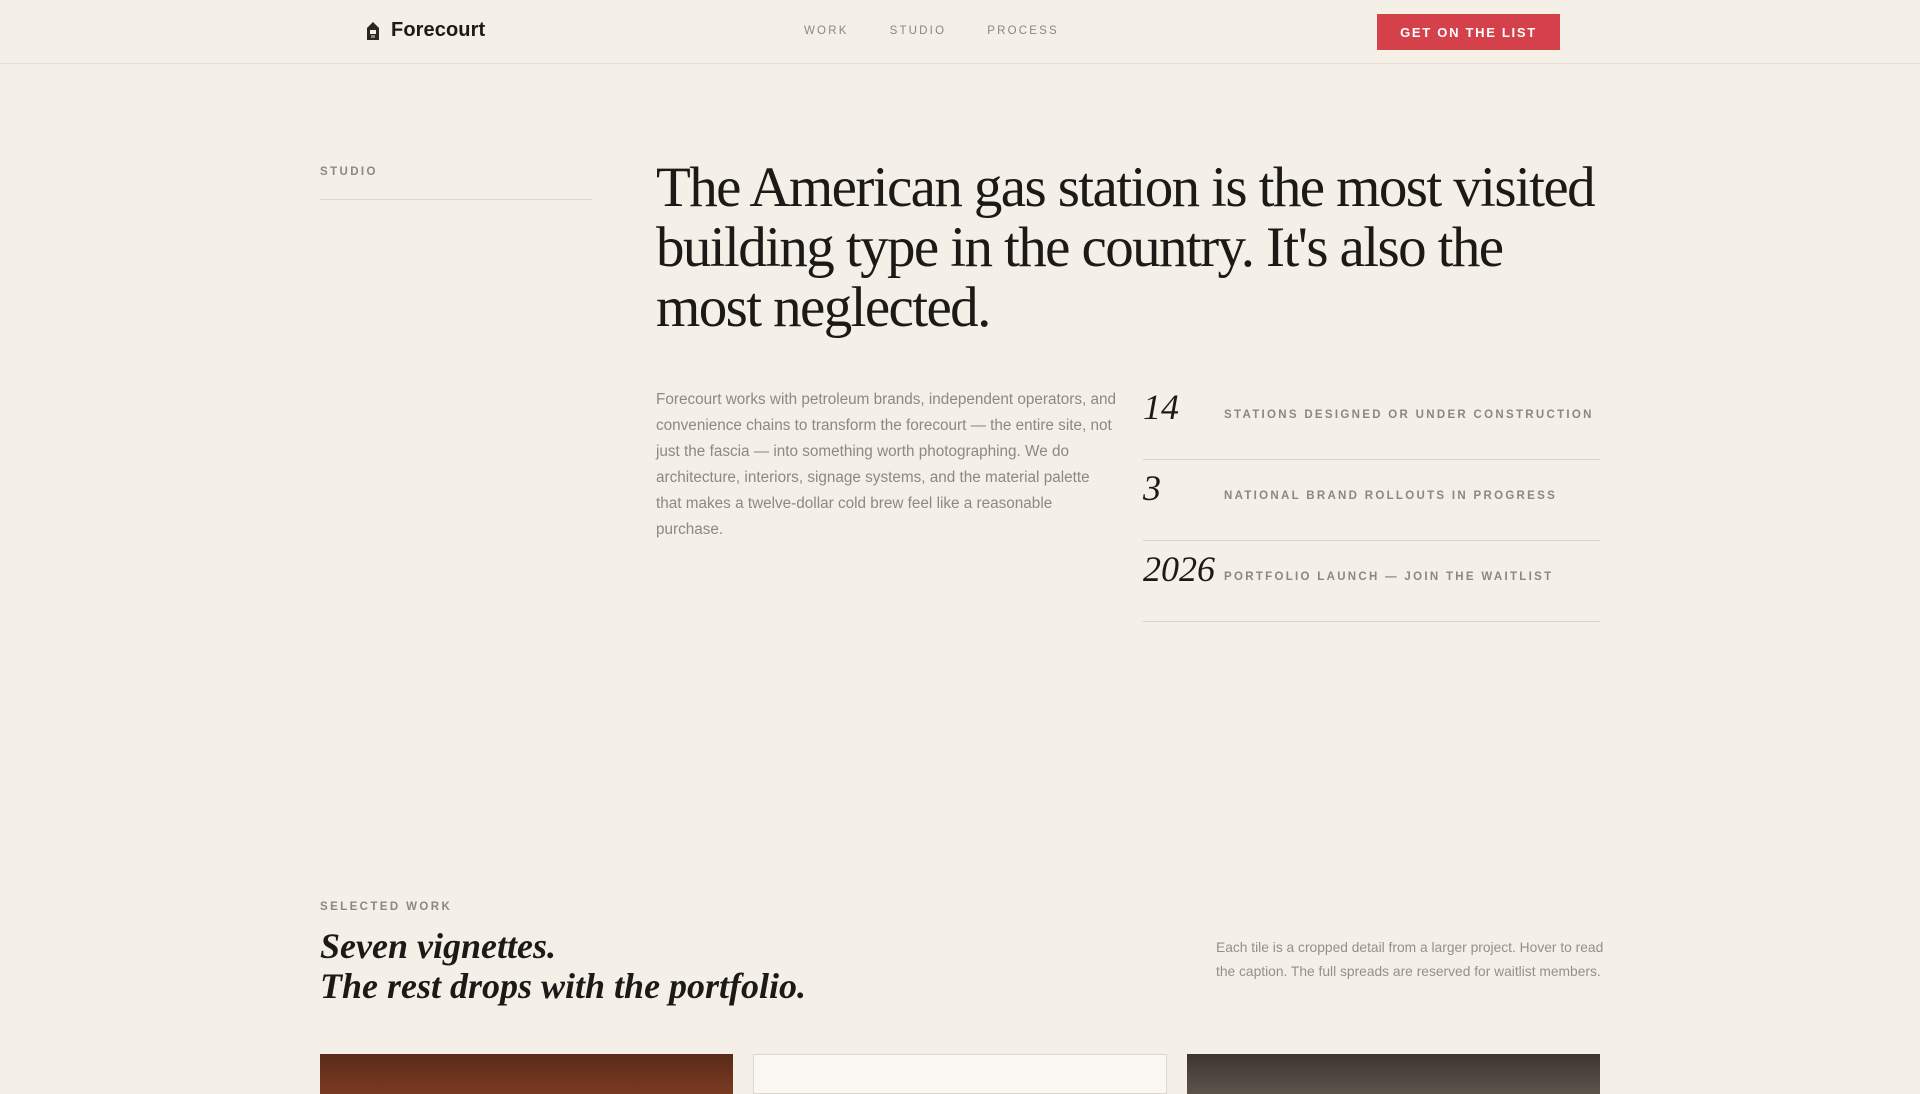 This screenshot has height=1094, width=1920. What do you see at coordinates (349, 172) in the screenshot?
I see `section-label-studio: STUDIO` at bounding box center [349, 172].